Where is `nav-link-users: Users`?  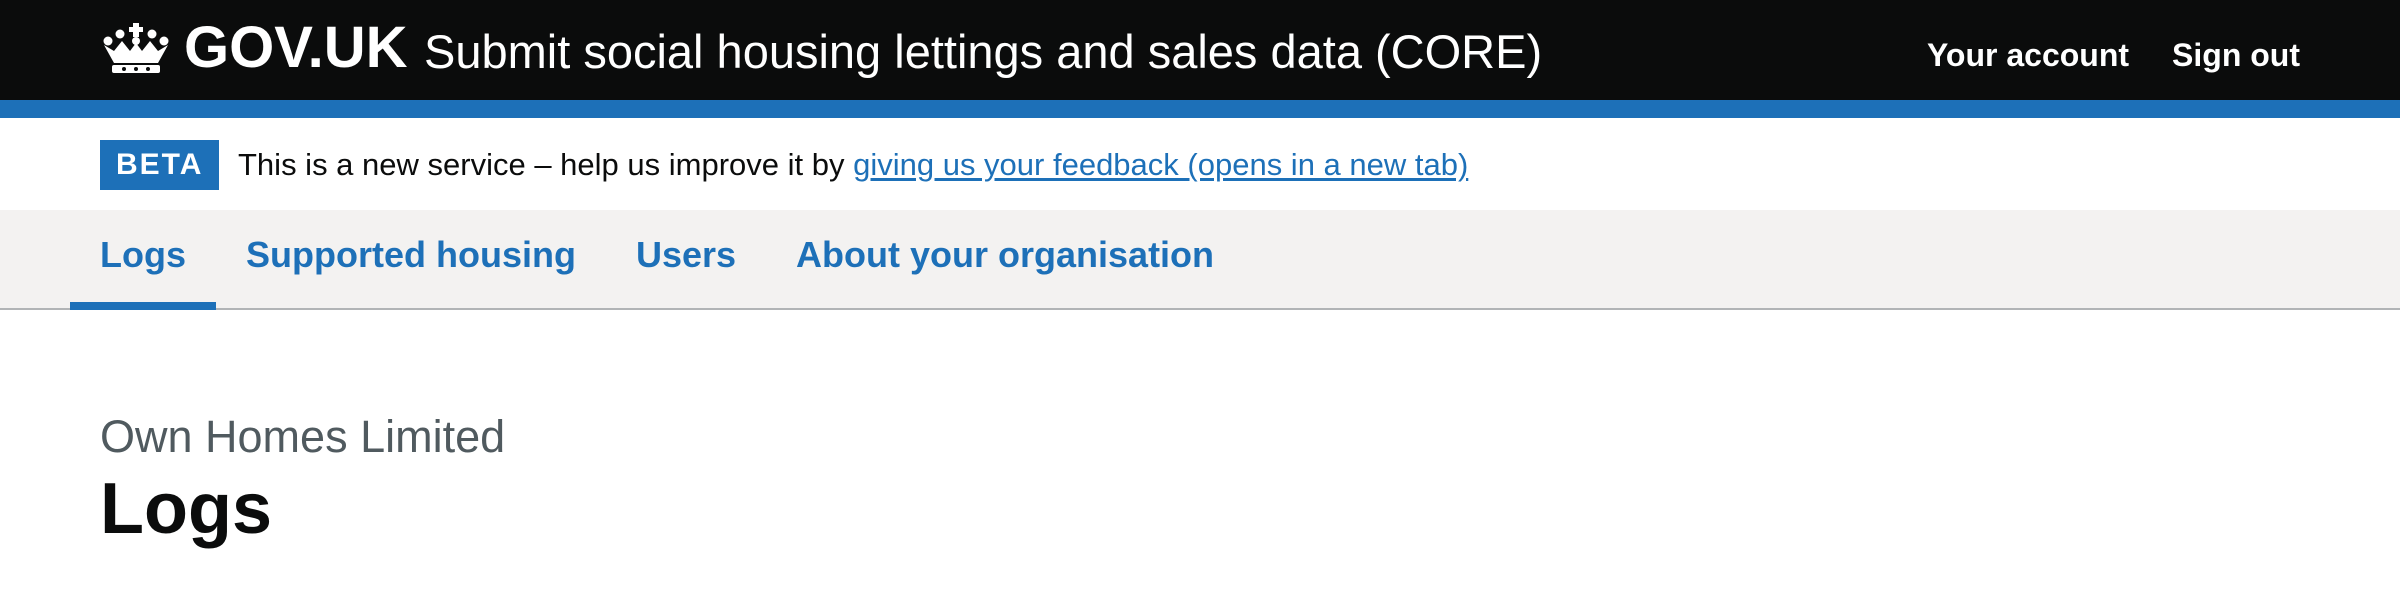 nav-link-users: Users is located at coordinates (686, 255).